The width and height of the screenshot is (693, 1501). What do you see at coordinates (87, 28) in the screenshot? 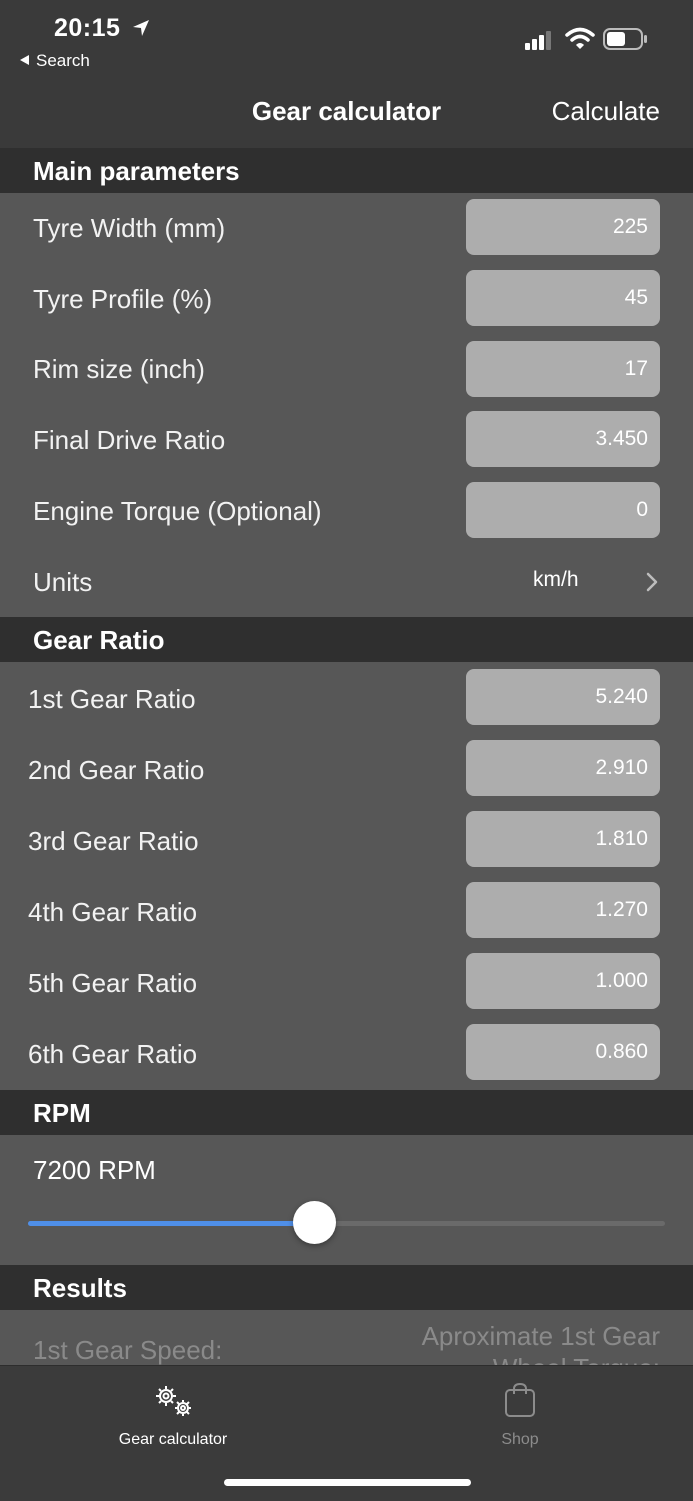
I see `status-time: 20:15` at bounding box center [87, 28].